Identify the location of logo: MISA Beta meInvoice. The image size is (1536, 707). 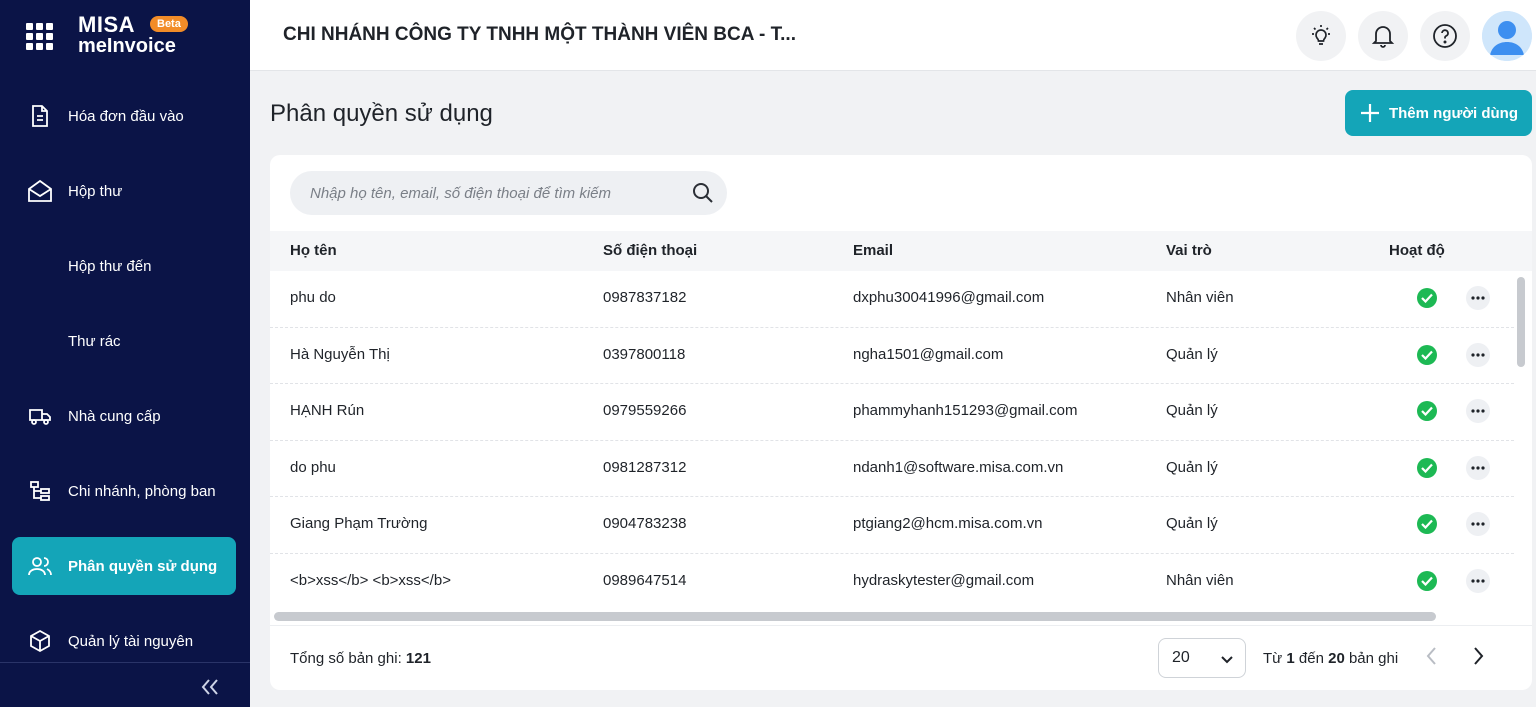
(138, 35).